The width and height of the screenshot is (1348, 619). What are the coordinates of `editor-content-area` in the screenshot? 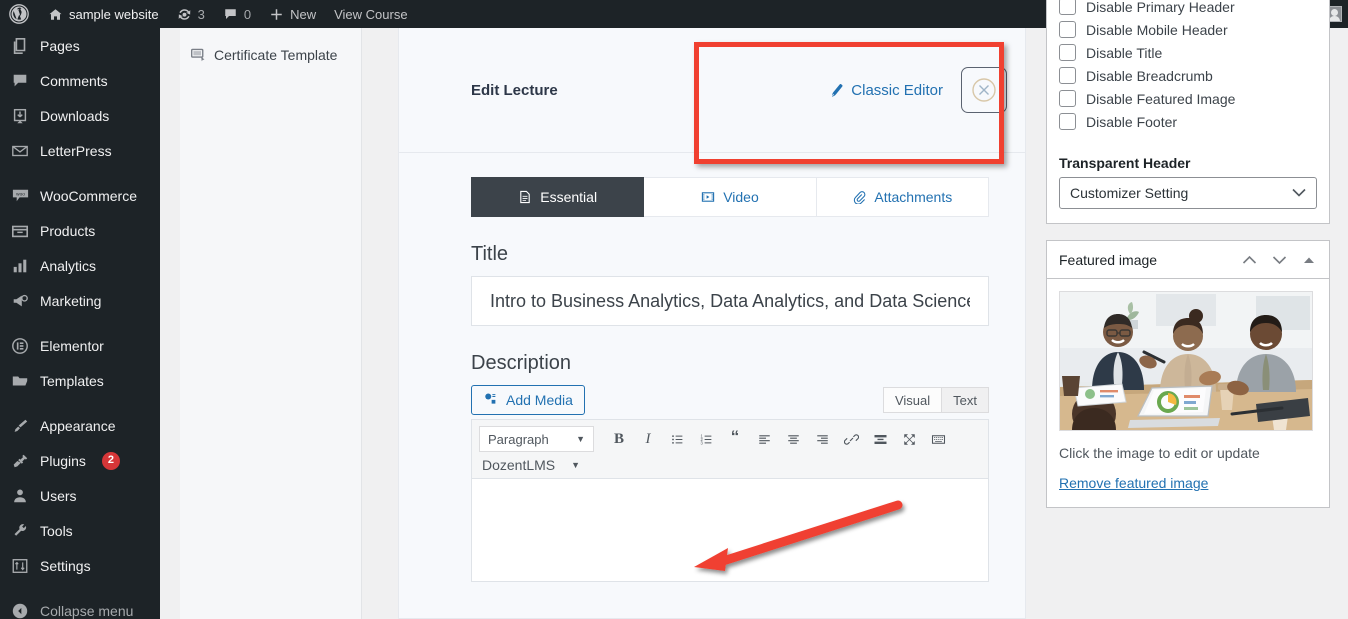 It's located at (730, 529).